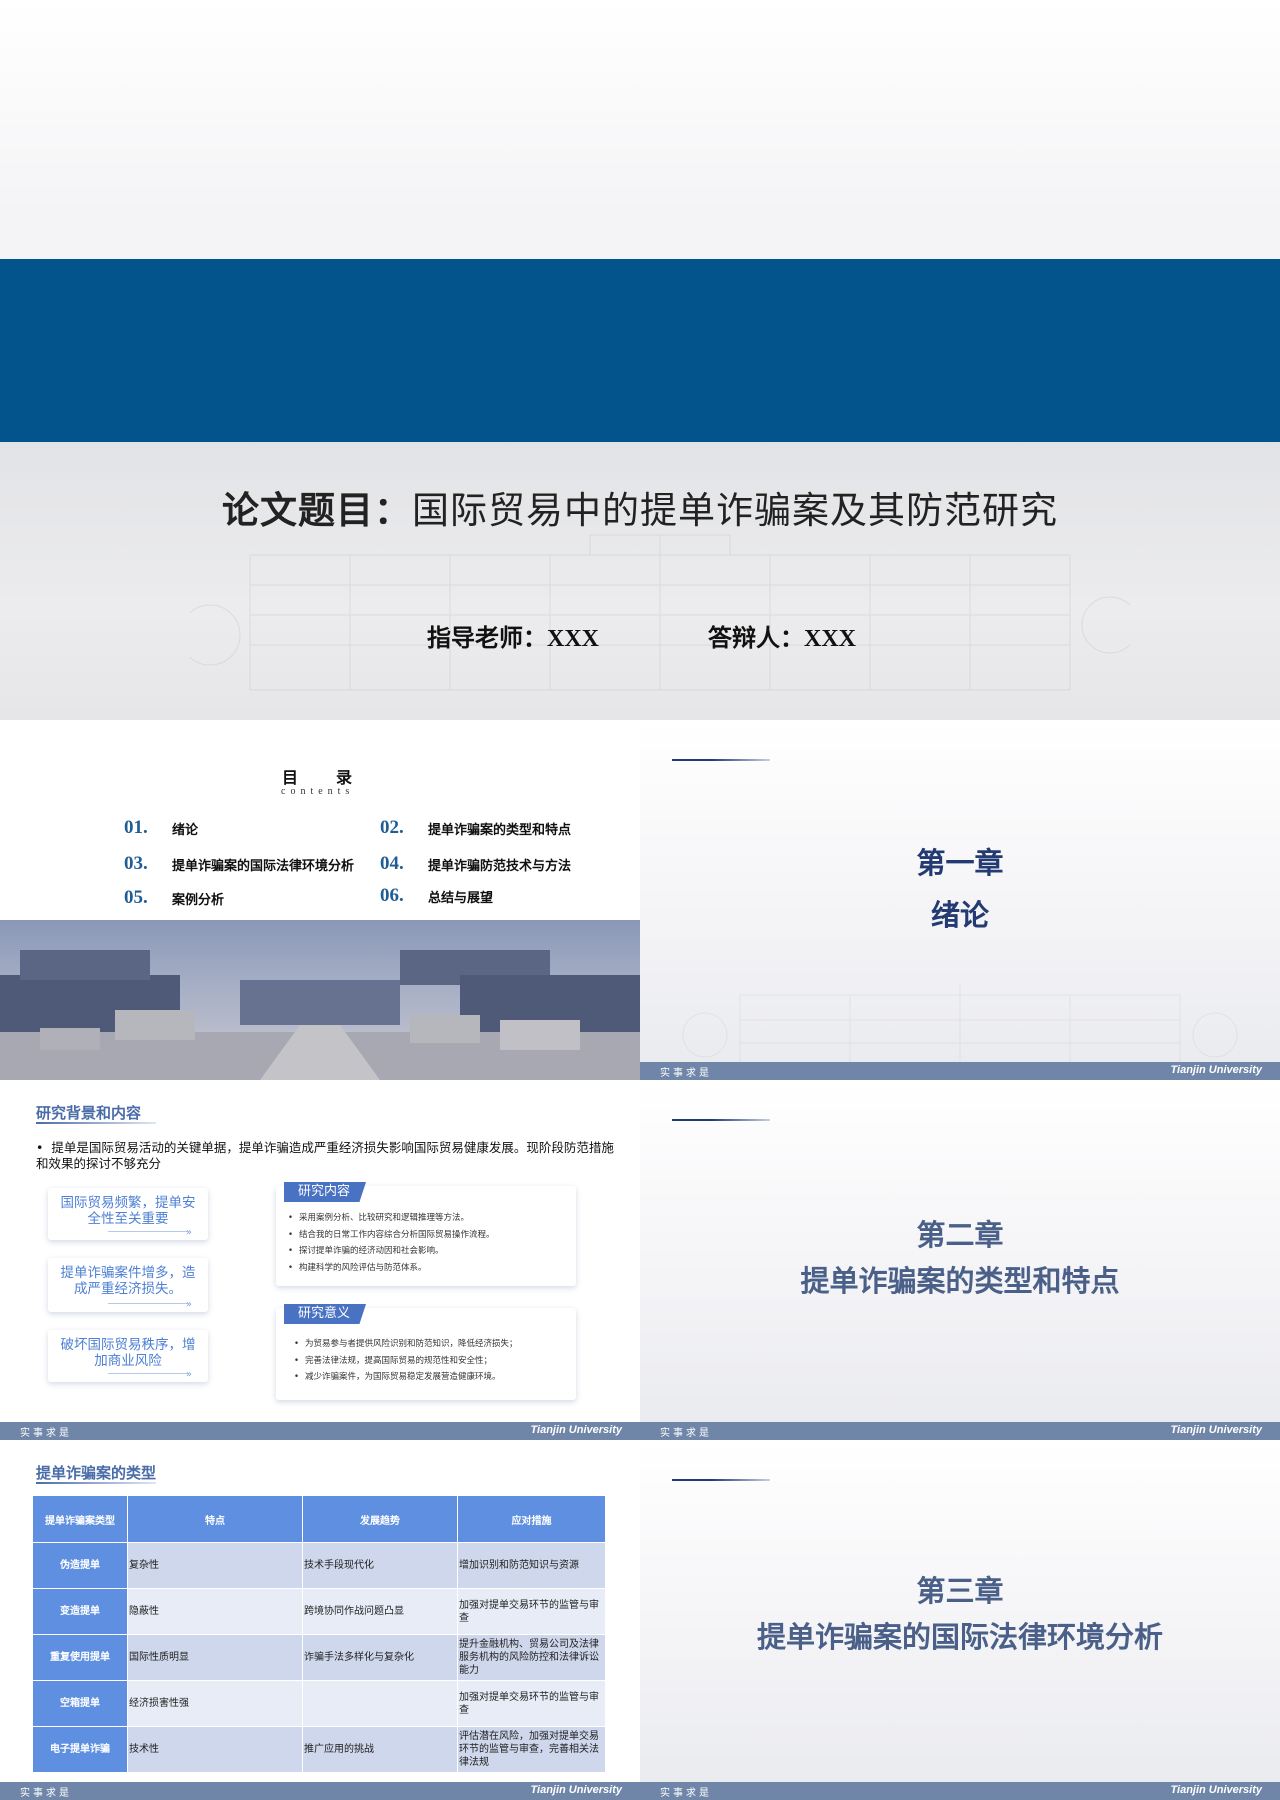 The height and width of the screenshot is (1800, 1280). What do you see at coordinates (391, 1251) in the screenshot?
I see `list-item: 探讨提单诈骗的经济动因和社会影响。` at bounding box center [391, 1251].